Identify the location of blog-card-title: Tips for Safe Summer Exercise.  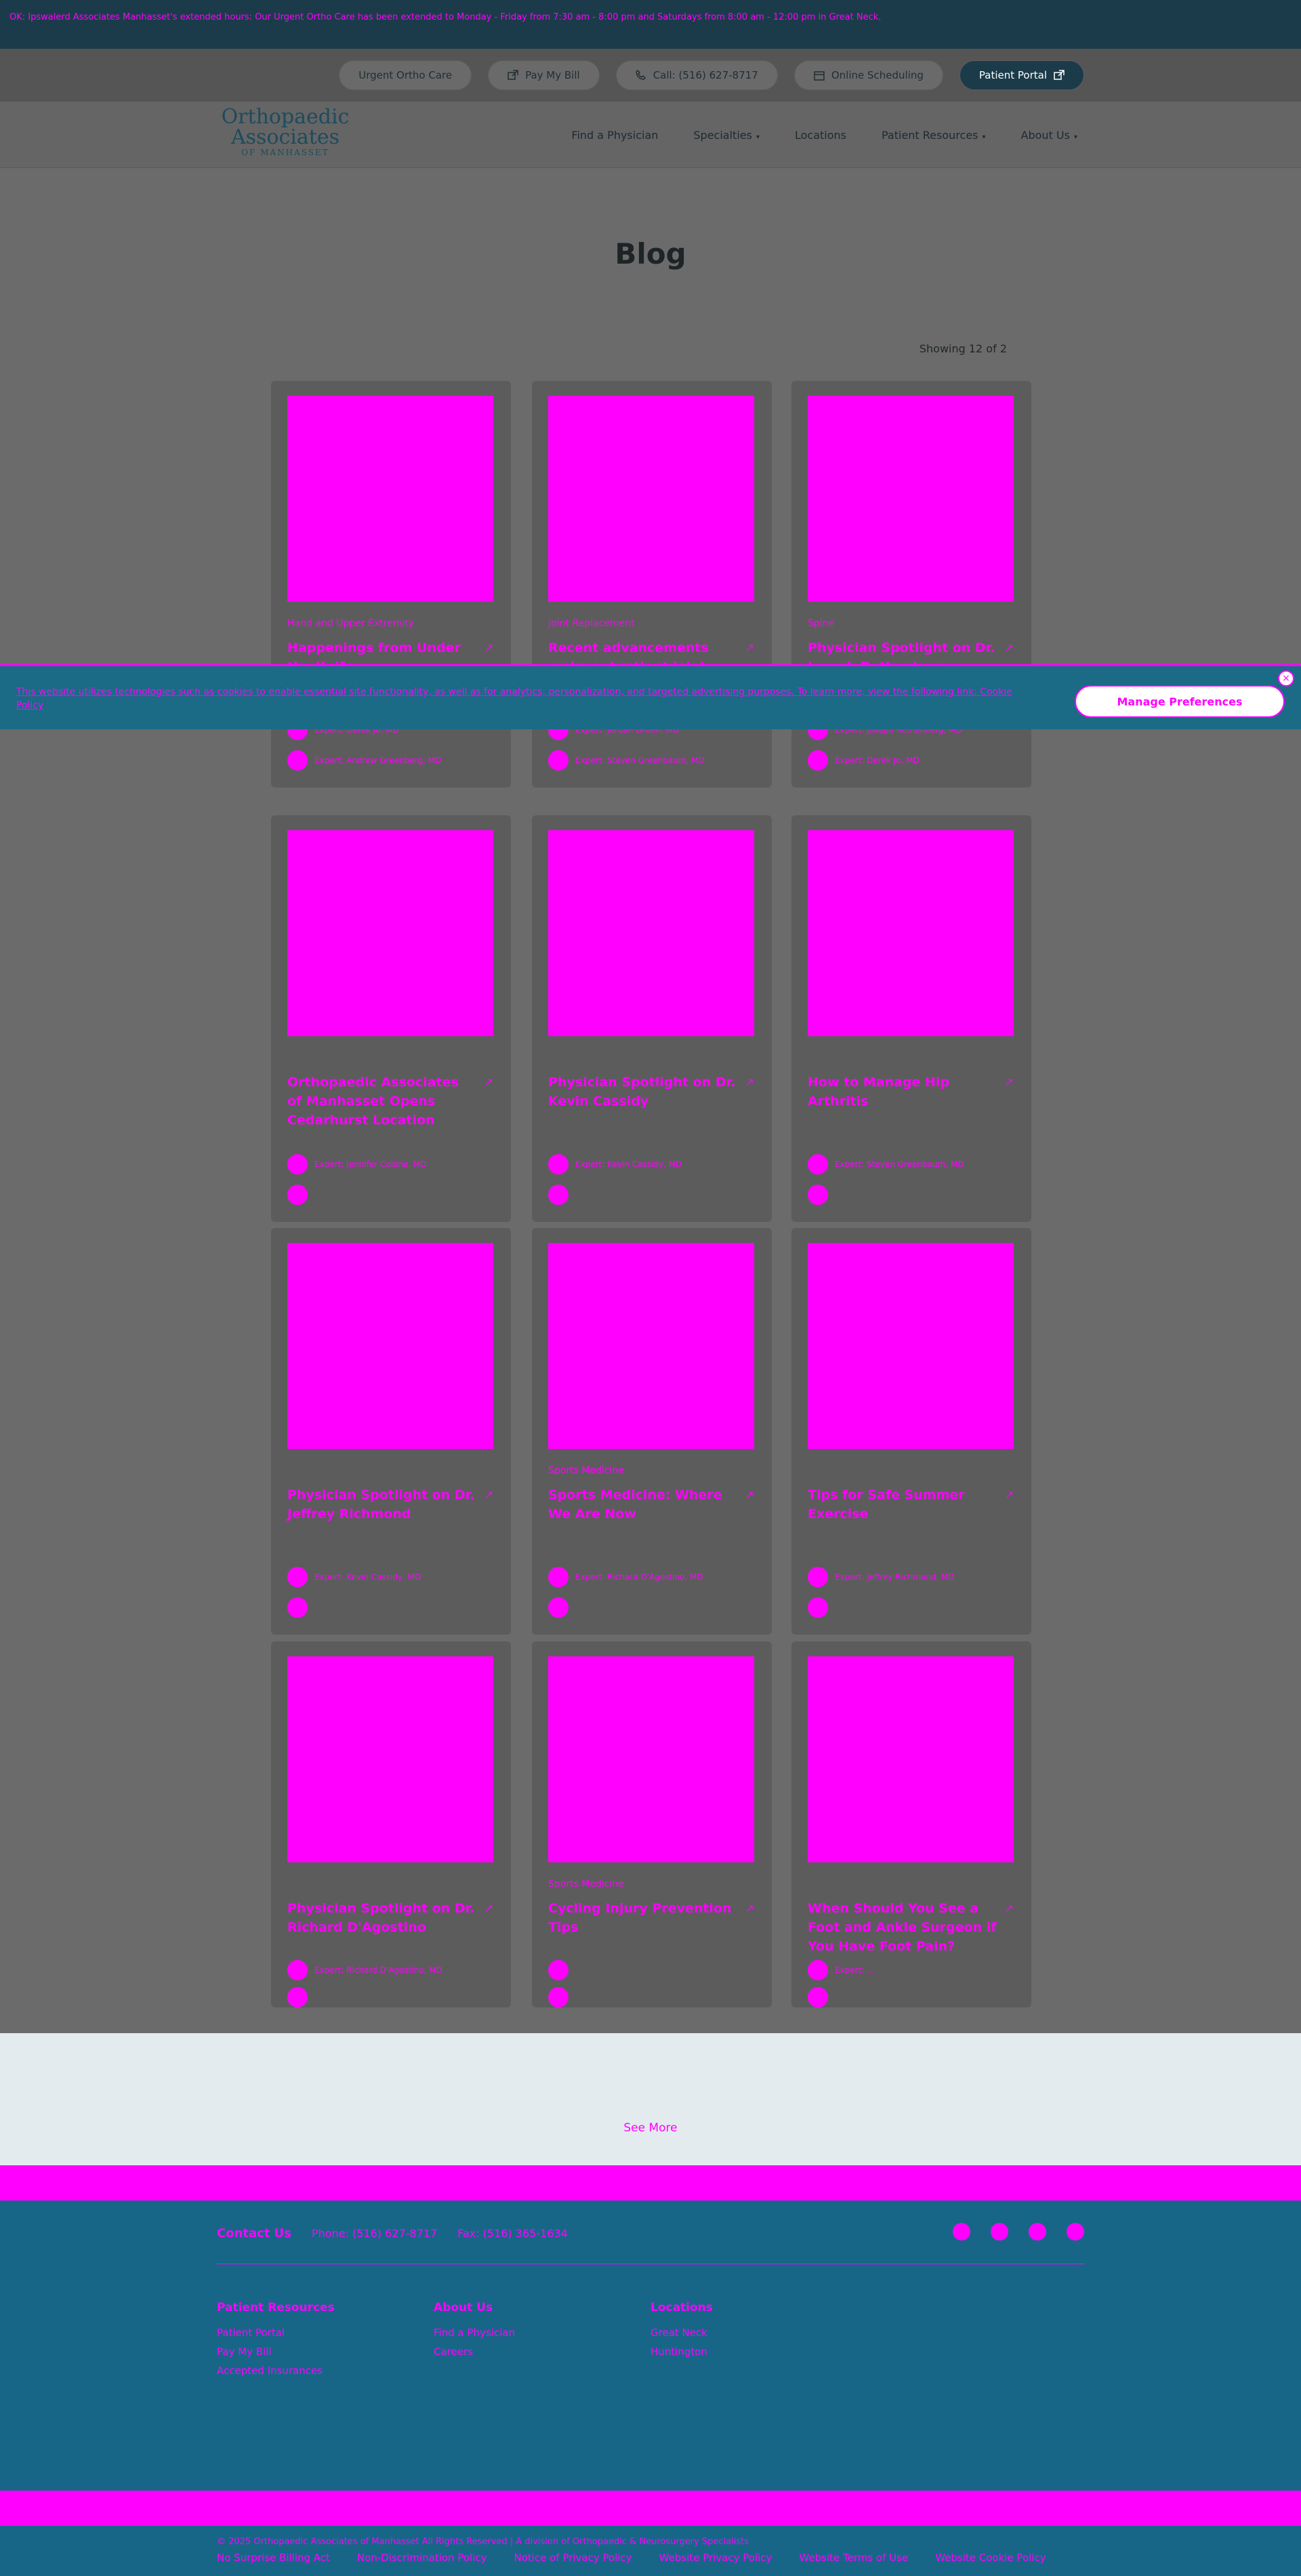
(902, 1505).